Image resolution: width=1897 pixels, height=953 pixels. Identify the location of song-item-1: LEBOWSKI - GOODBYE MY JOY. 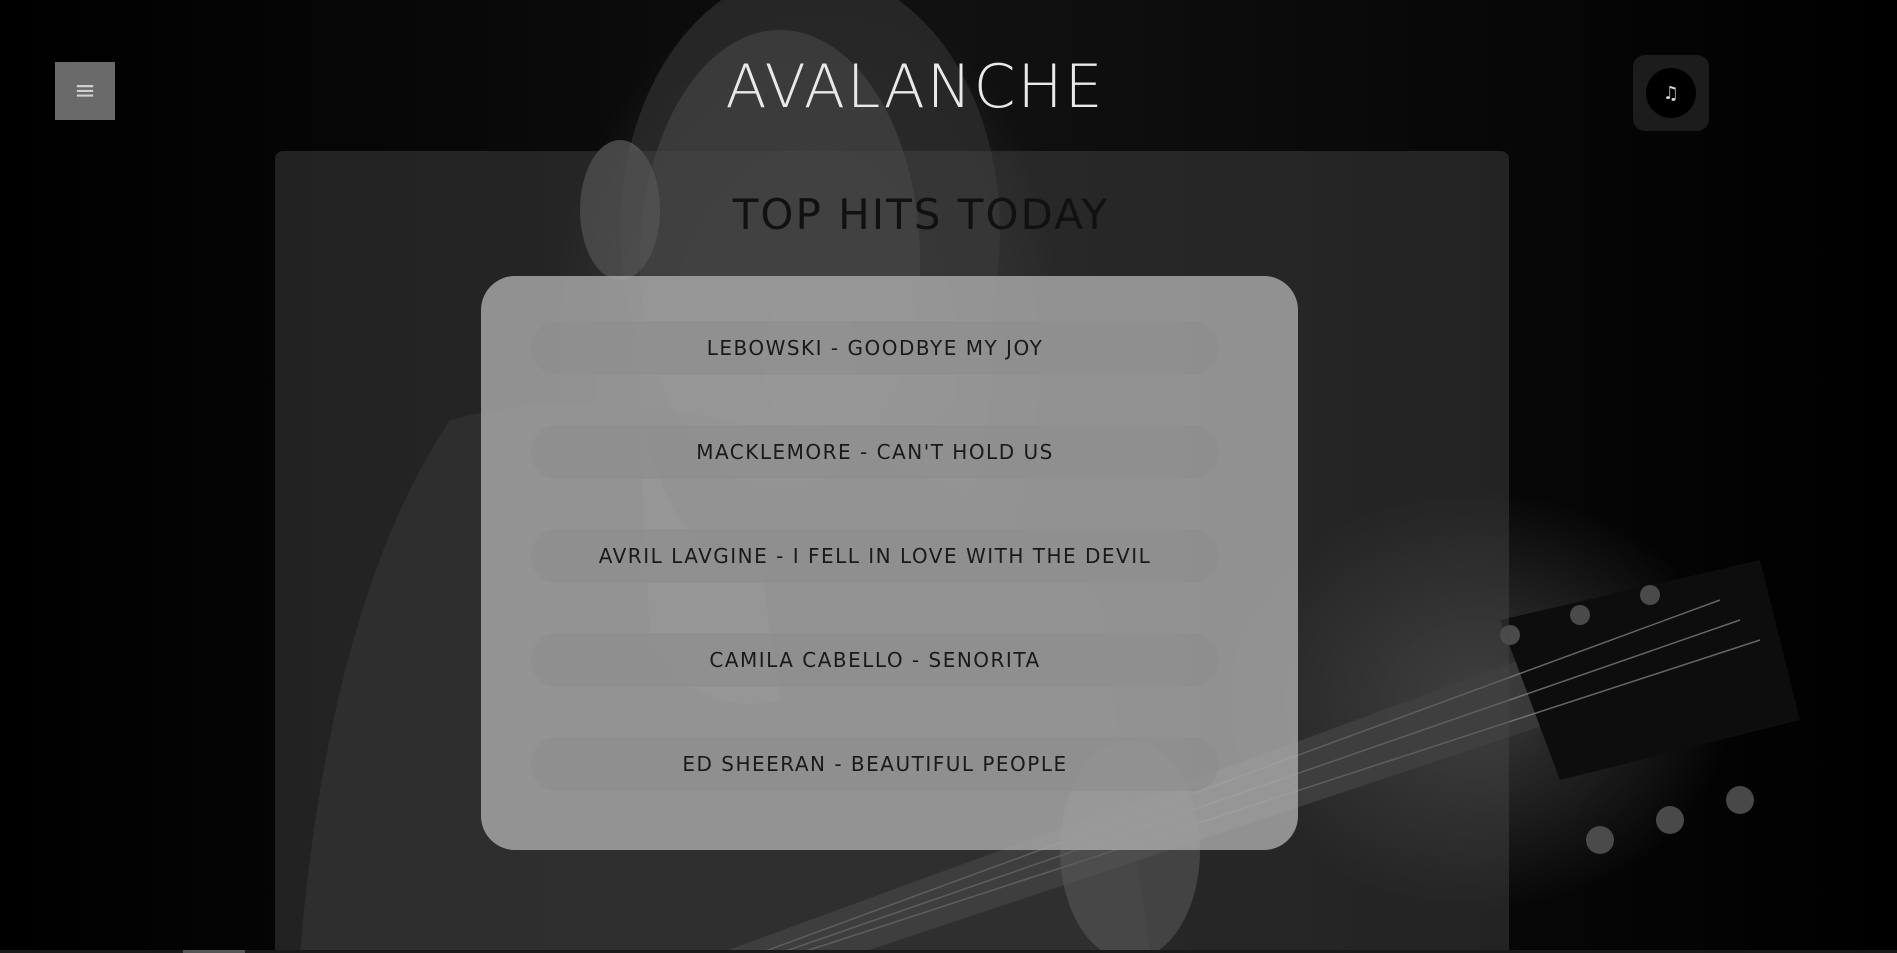
(875, 348).